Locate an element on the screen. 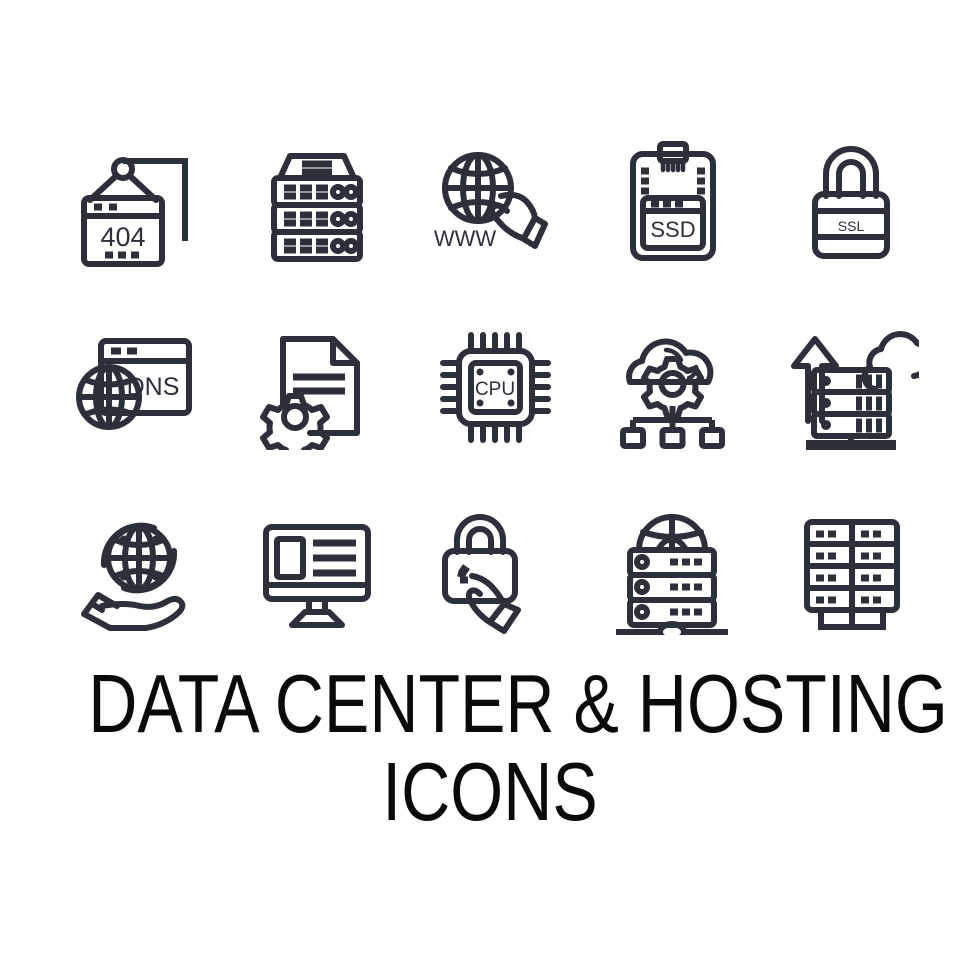 The width and height of the screenshot is (980, 980). cpu-label: CPU is located at coordinates (494, 389).